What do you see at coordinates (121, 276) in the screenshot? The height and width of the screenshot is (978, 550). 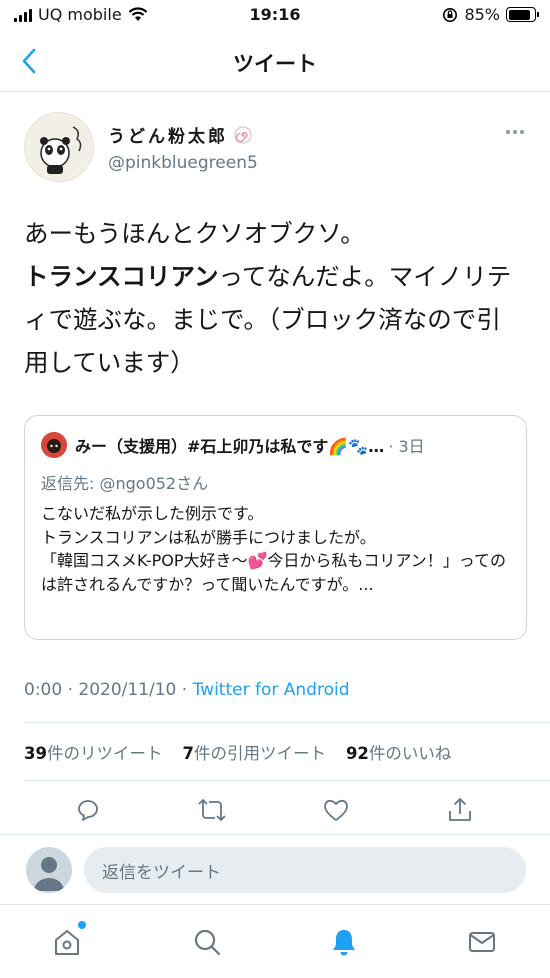 I see `tweet-text-bold: トランスコリアン` at bounding box center [121, 276].